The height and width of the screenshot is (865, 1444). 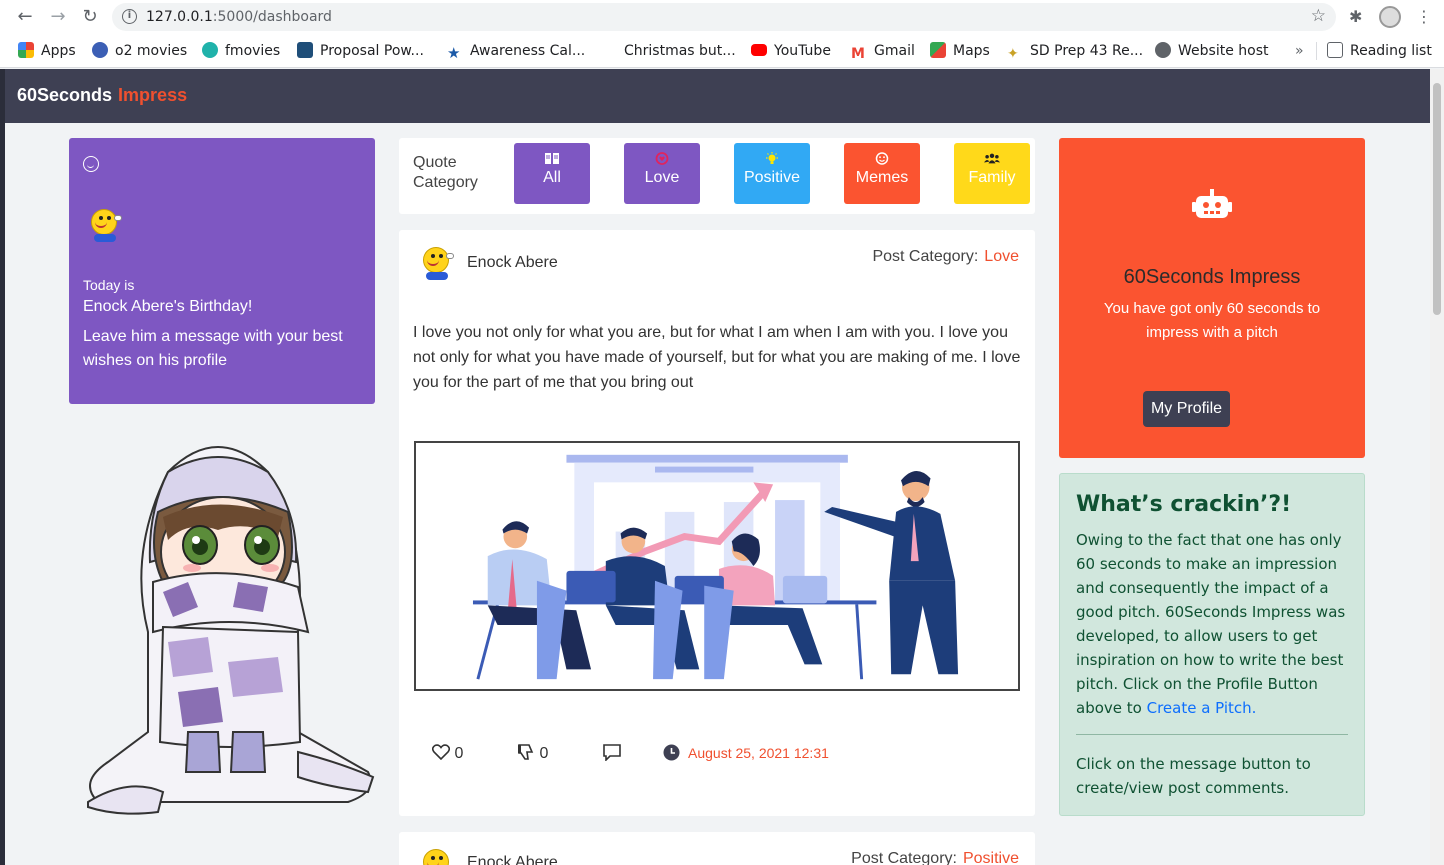 I want to click on star-icon: ★, so click(x=454, y=53).